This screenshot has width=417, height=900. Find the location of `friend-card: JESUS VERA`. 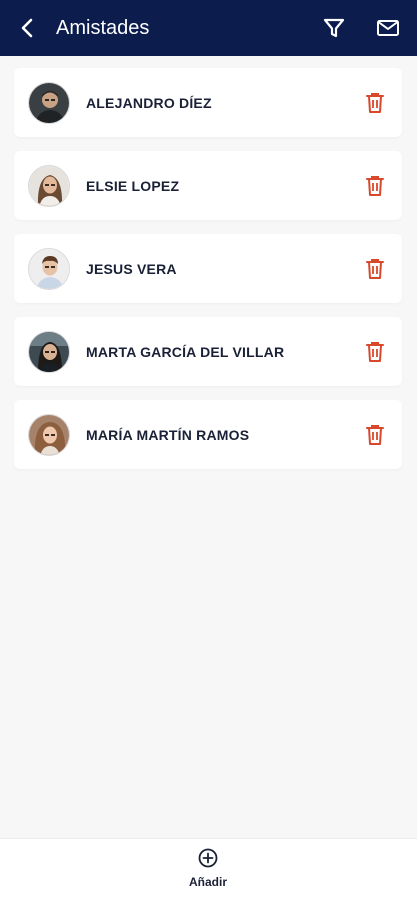

friend-card: JESUS VERA is located at coordinates (208, 268).